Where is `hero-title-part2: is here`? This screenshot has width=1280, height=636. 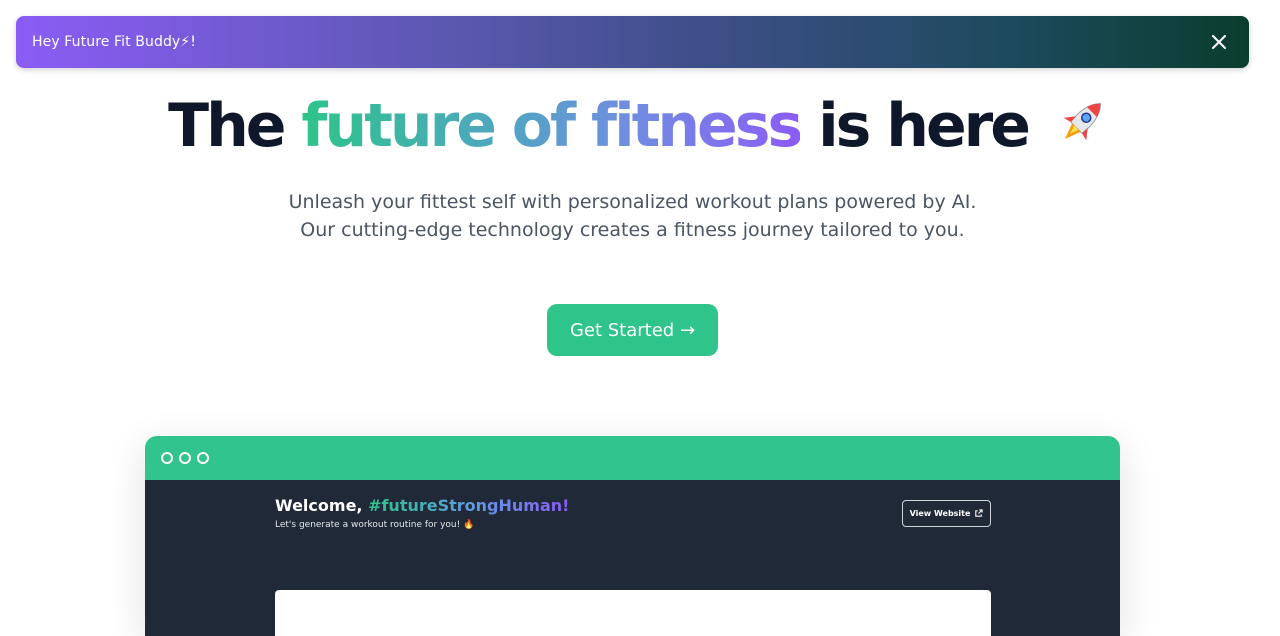
hero-title-part2: is here is located at coordinates (915, 126).